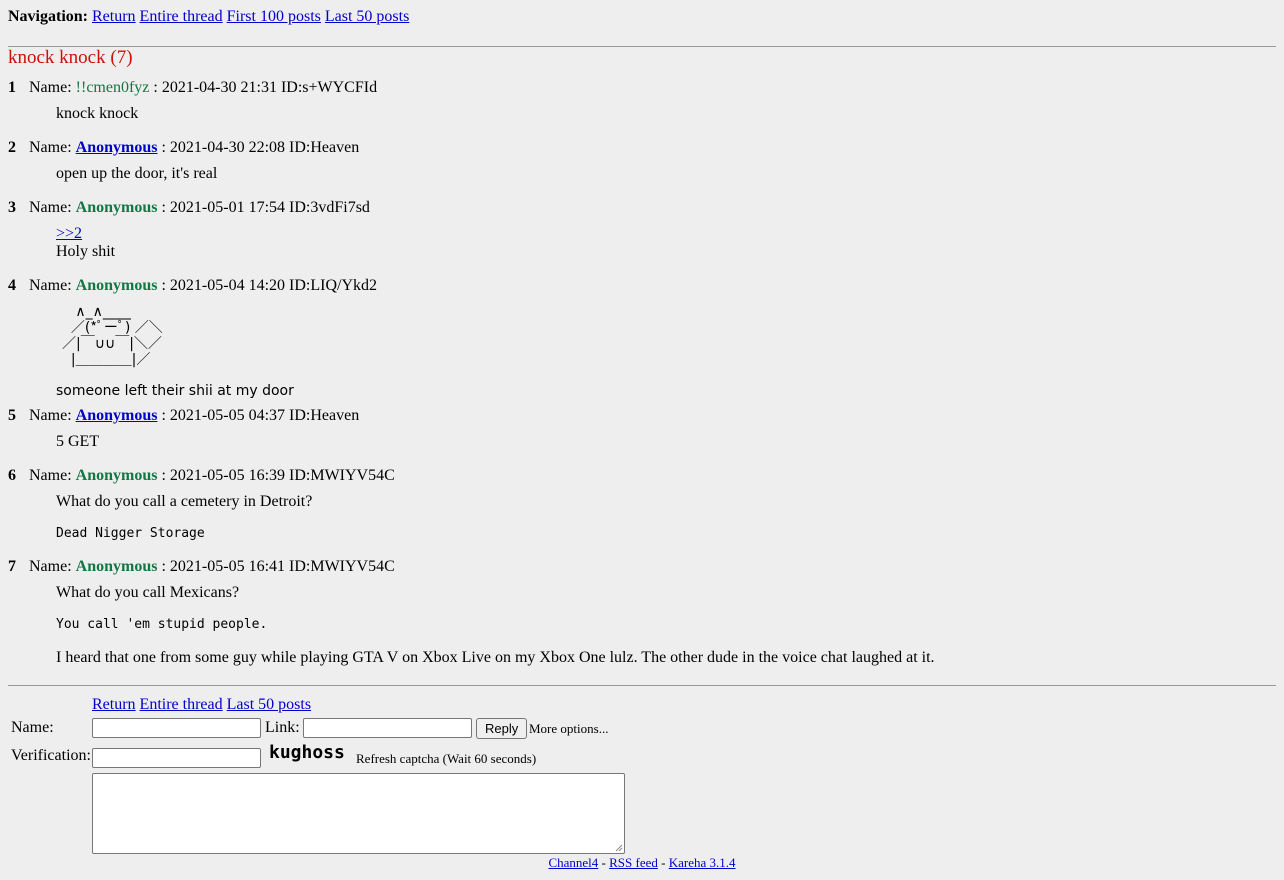 This screenshot has width=1284, height=880. Describe the element at coordinates (112, 87) in the screenshot. I see `poster-name: !!cmen0fyz` at that location.